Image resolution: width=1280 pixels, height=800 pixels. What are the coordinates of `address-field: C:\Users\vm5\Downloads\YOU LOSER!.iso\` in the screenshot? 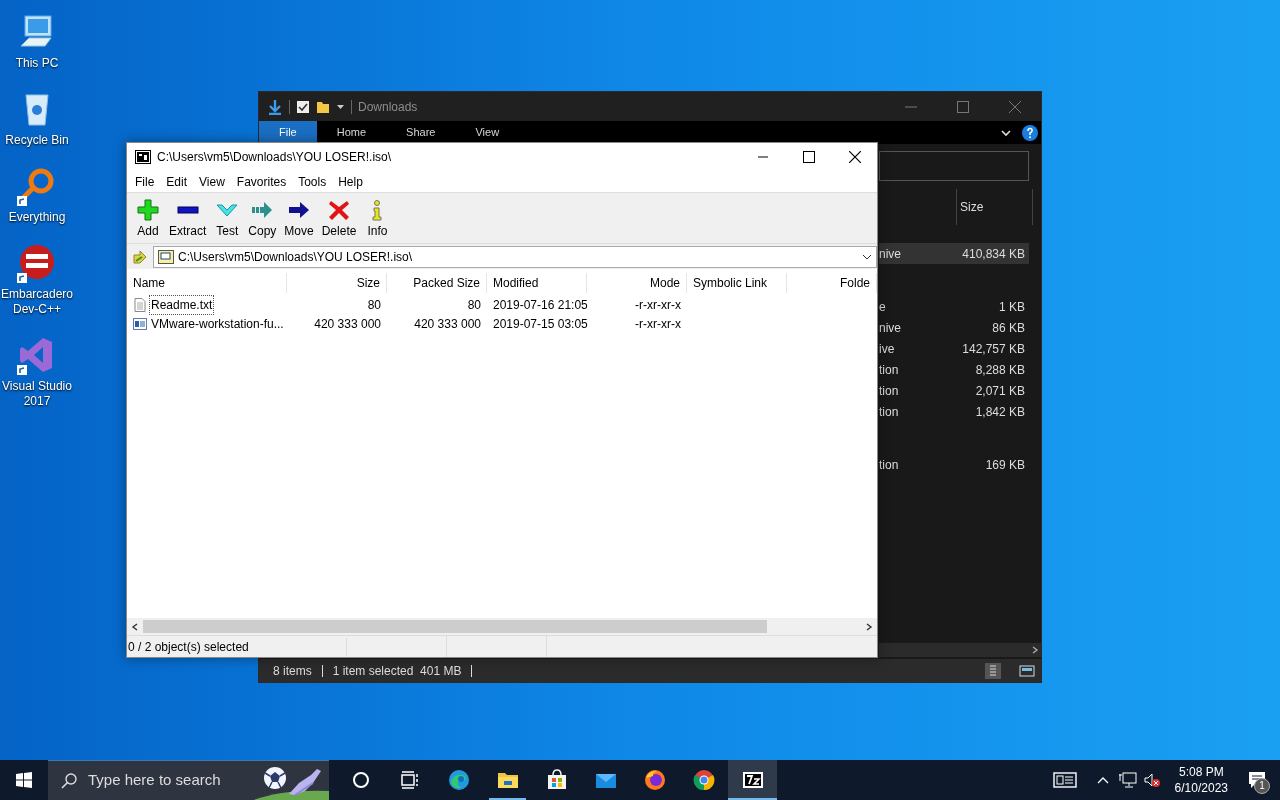 It's located at (515, 256).